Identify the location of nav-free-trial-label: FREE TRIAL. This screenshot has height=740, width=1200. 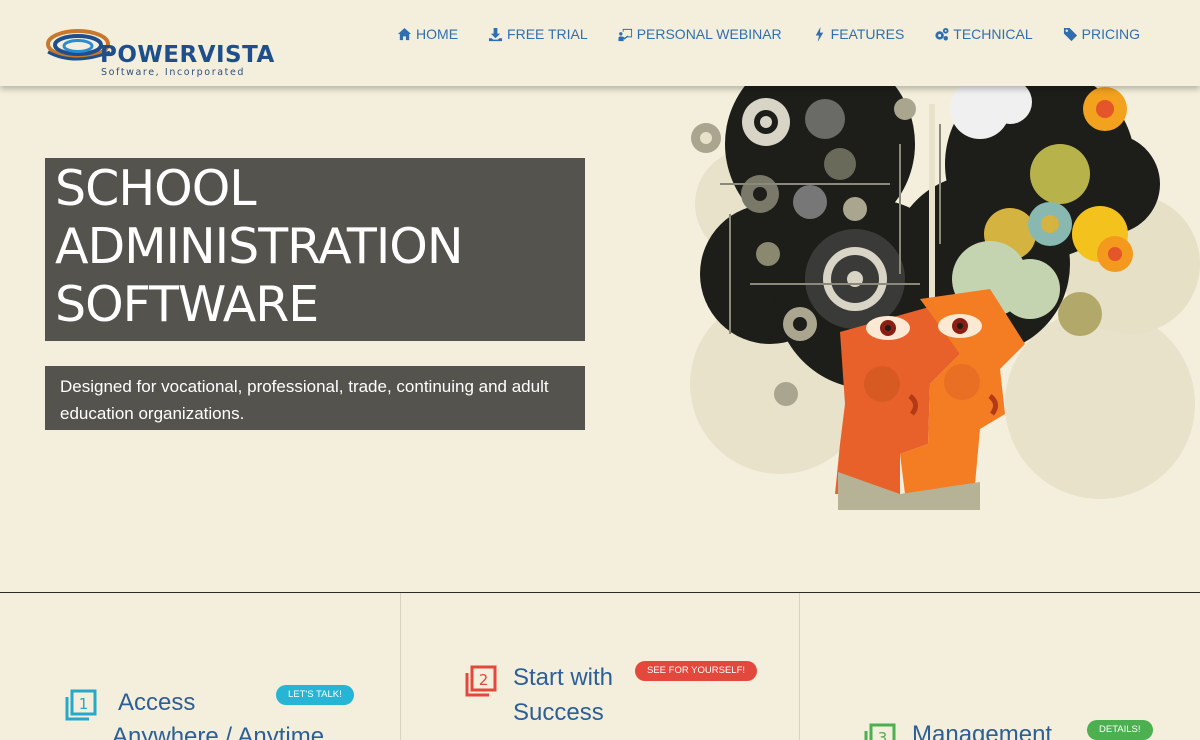
(547, 34).